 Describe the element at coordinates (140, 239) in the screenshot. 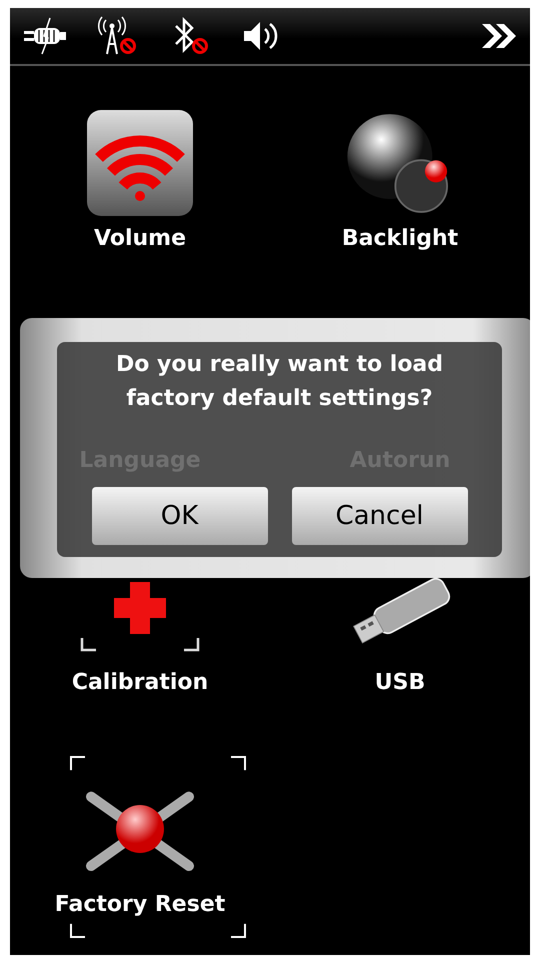

I see `setting-label: Volume` at that location.